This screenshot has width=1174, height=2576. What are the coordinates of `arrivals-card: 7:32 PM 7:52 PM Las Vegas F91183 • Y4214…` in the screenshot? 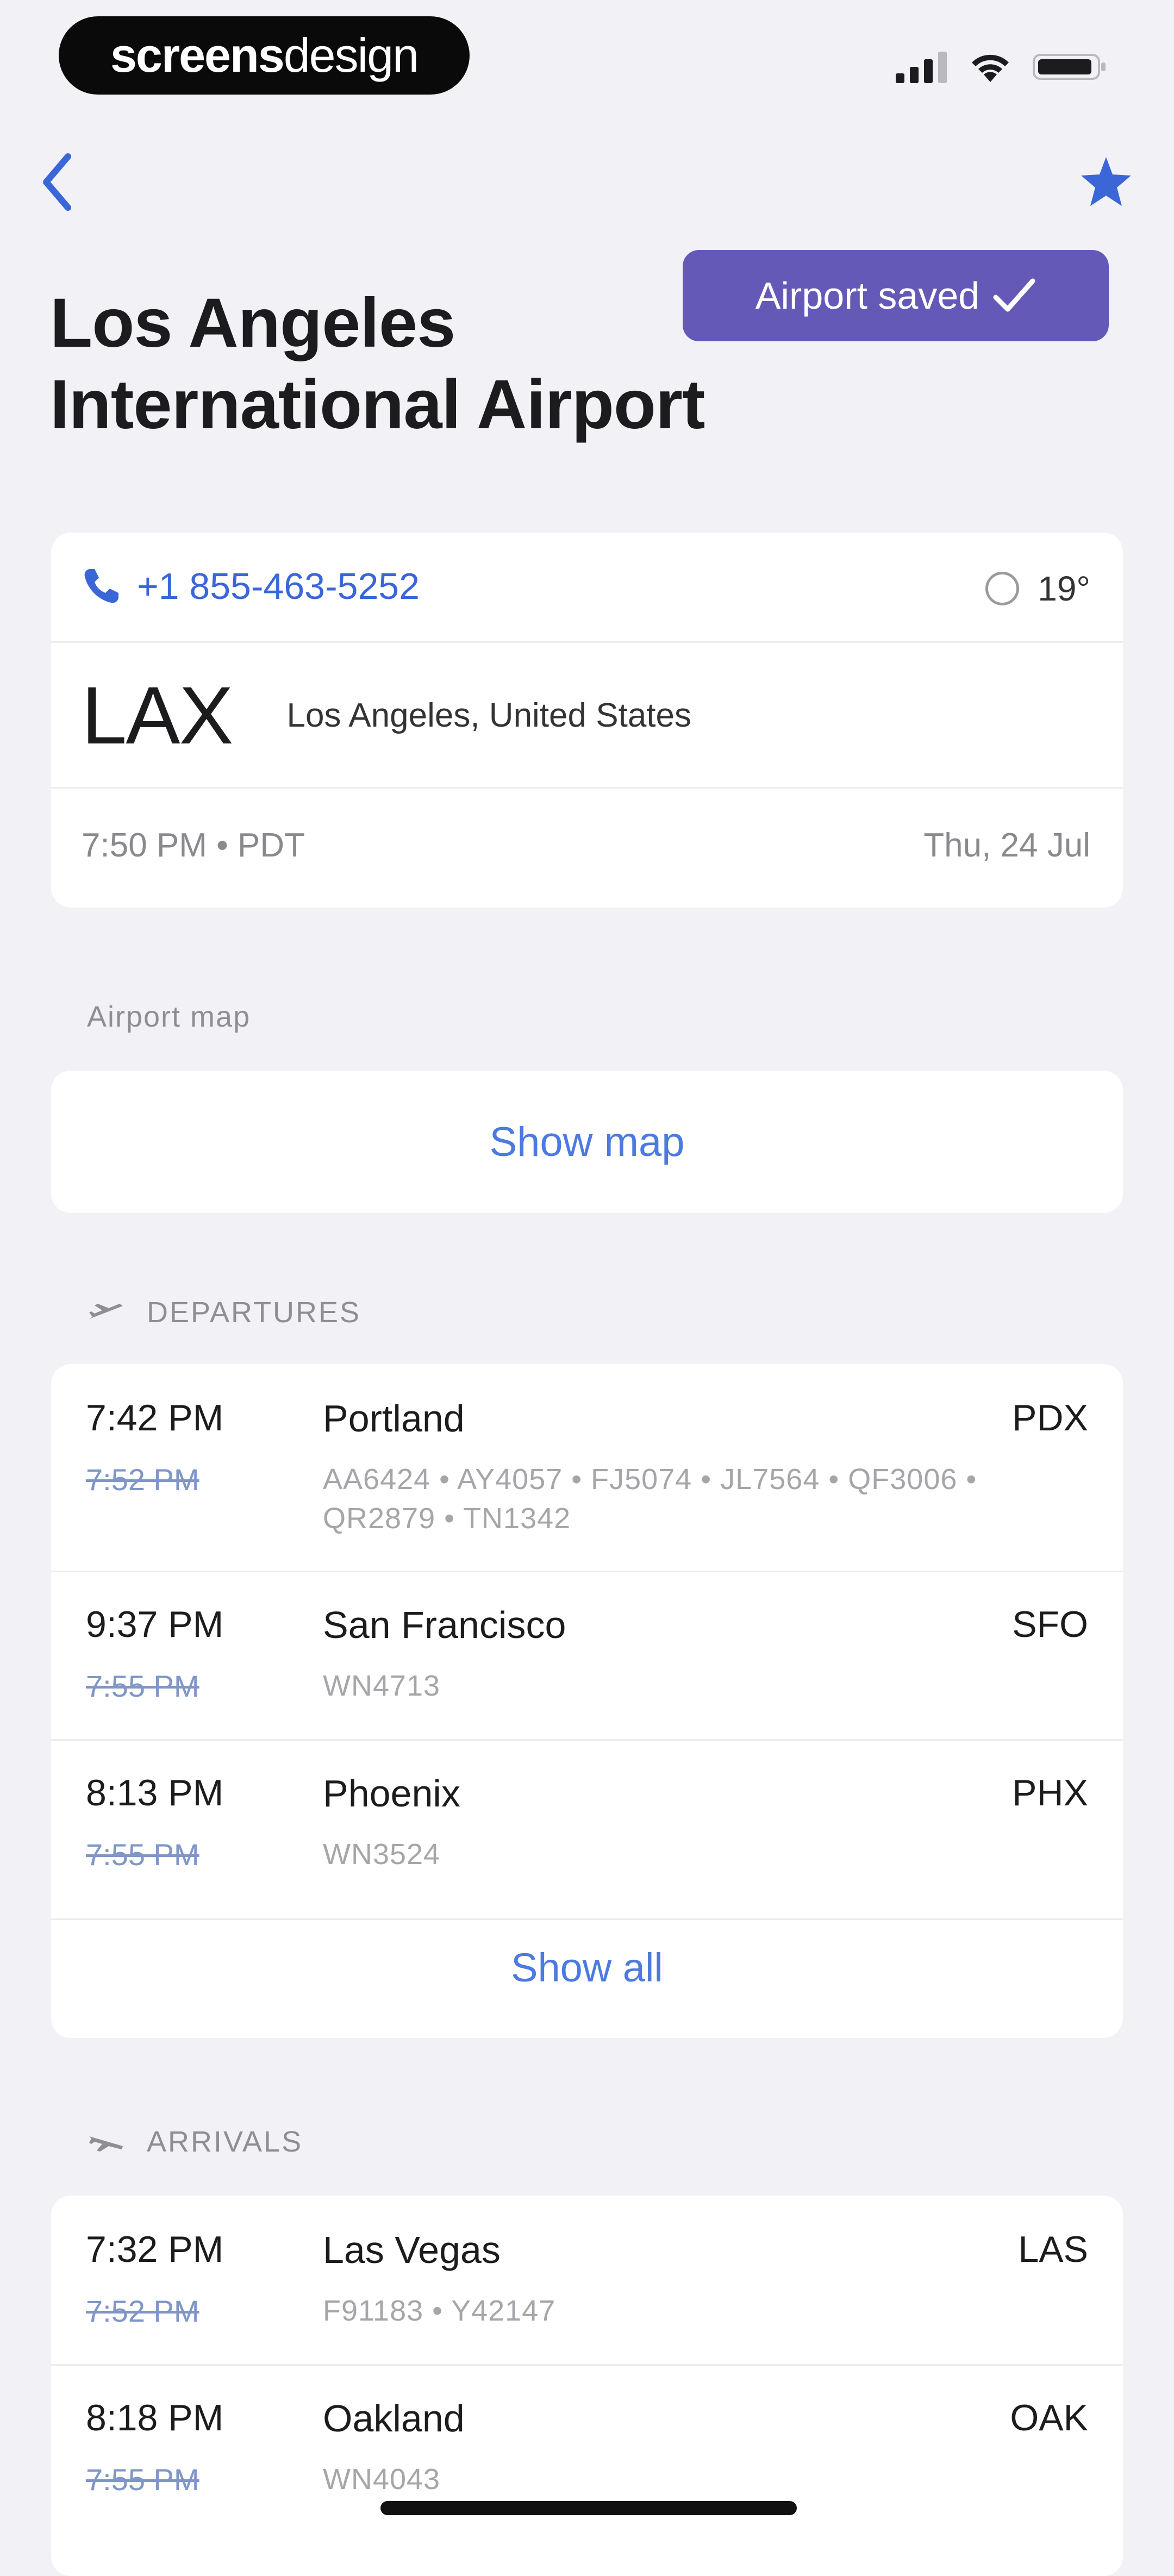 It's located at (587, 2386).